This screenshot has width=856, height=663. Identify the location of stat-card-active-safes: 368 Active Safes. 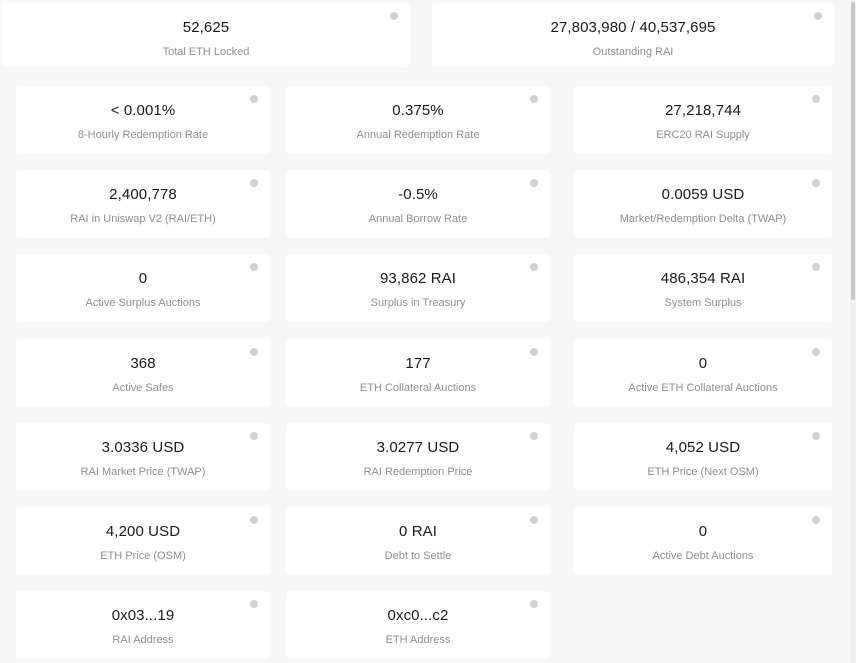
(143, 373).